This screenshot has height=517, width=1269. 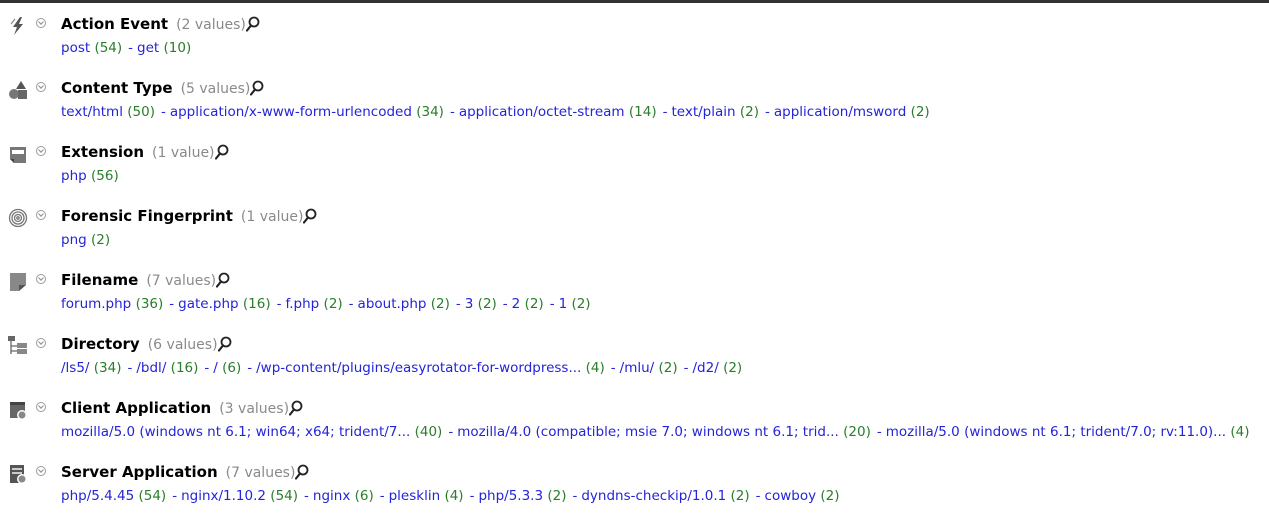 I want to click on facet-value-label: png, so click(x=74, y=240).